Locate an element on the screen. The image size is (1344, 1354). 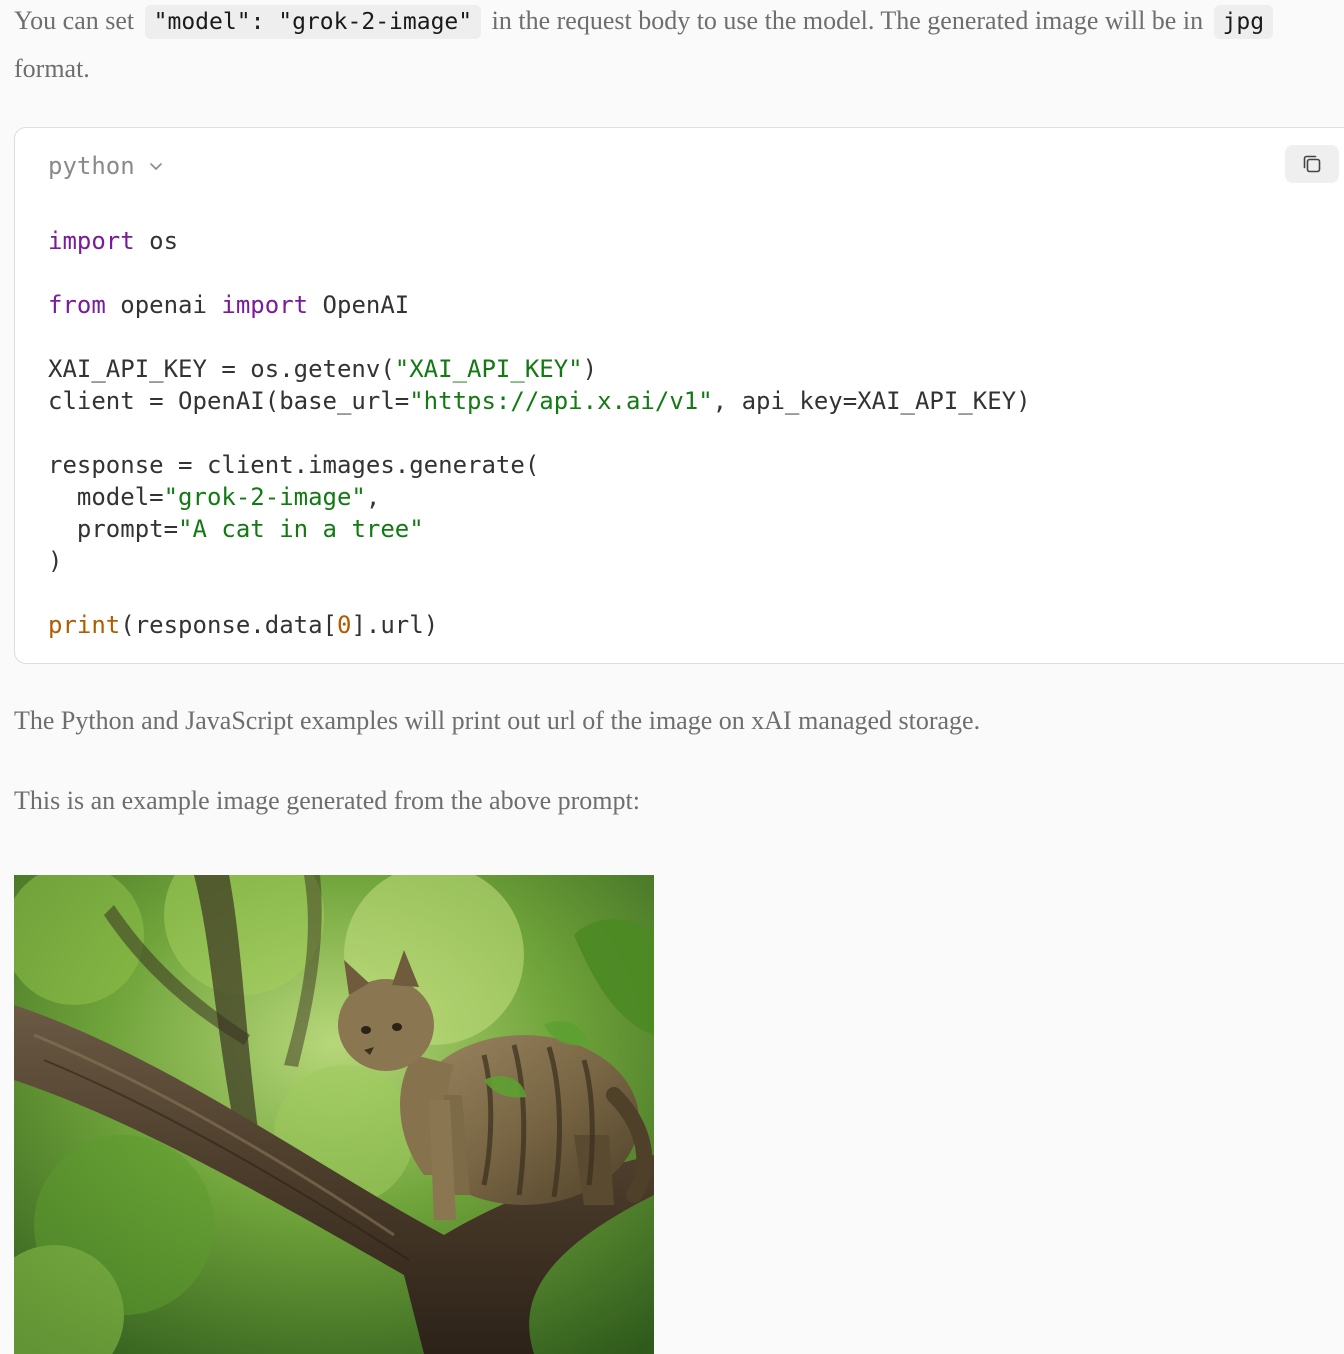
code-line: response = client.images.generate( is located at coordinates (539, 465).